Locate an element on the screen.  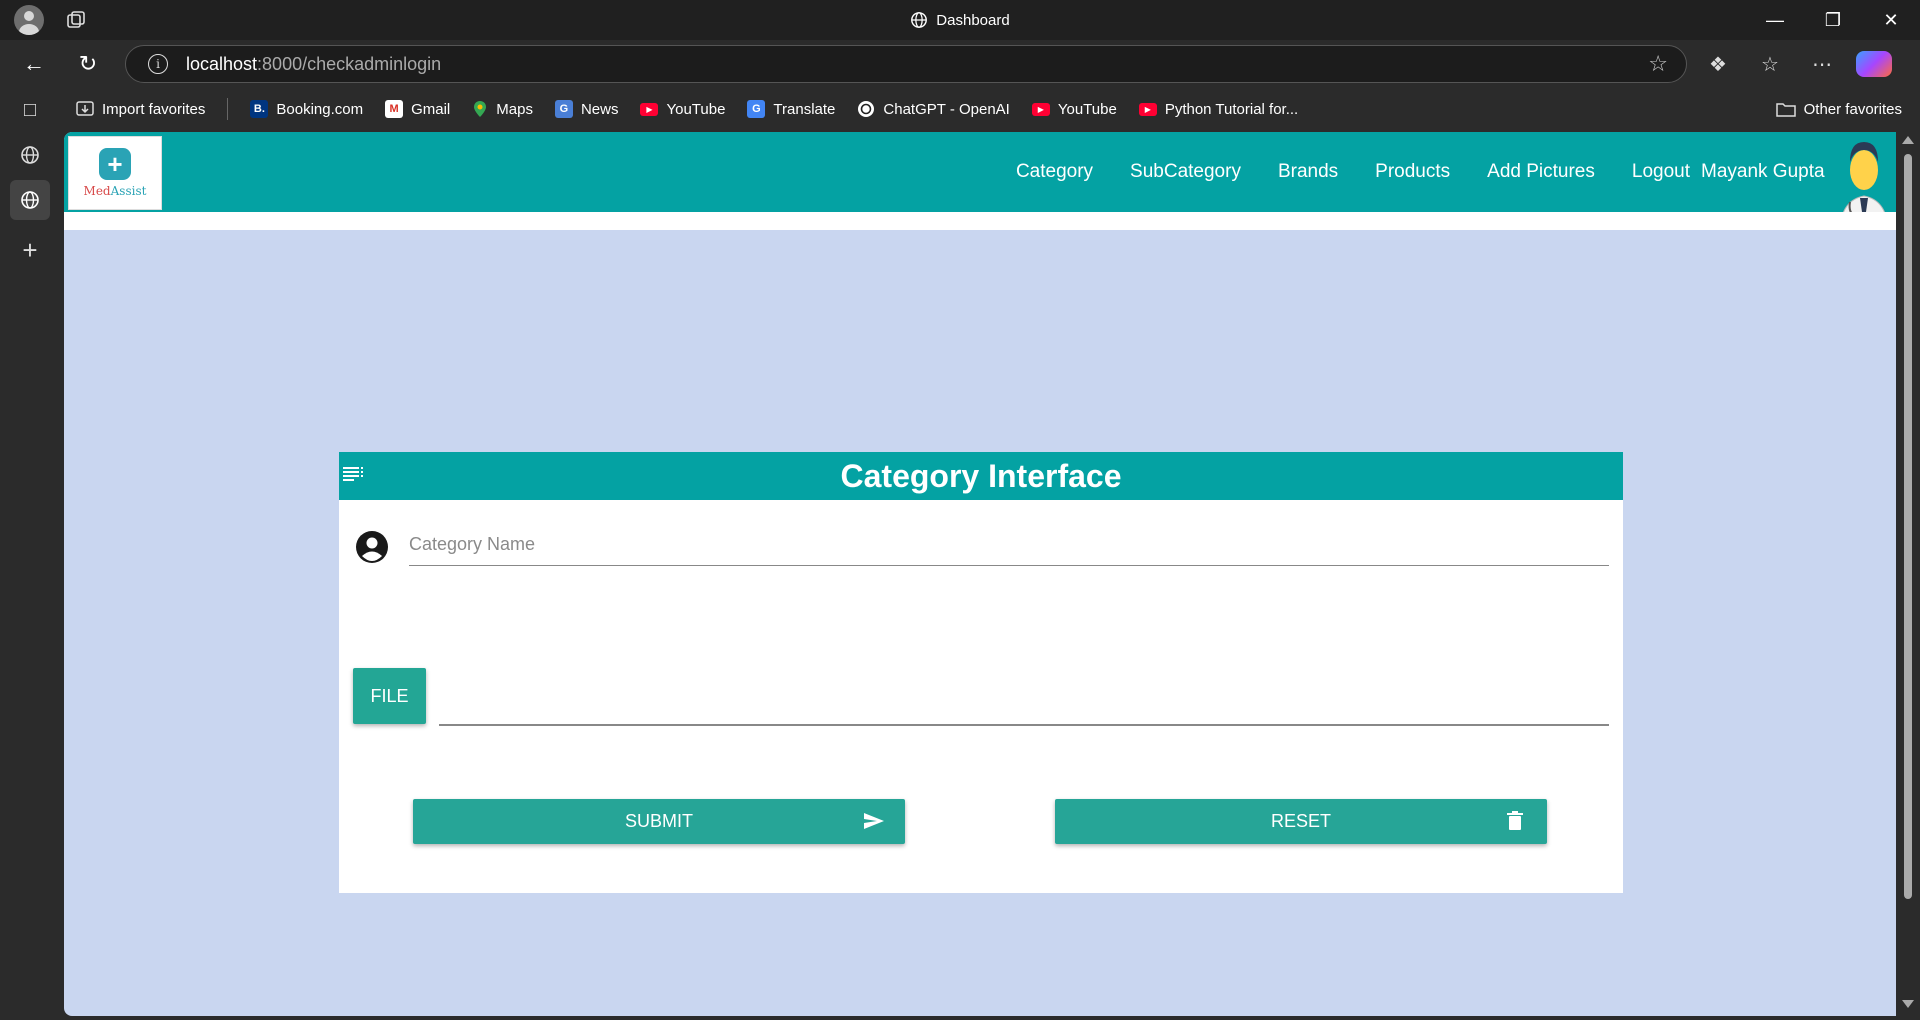
menu-products: Products is located at coordinates (1412, 172).